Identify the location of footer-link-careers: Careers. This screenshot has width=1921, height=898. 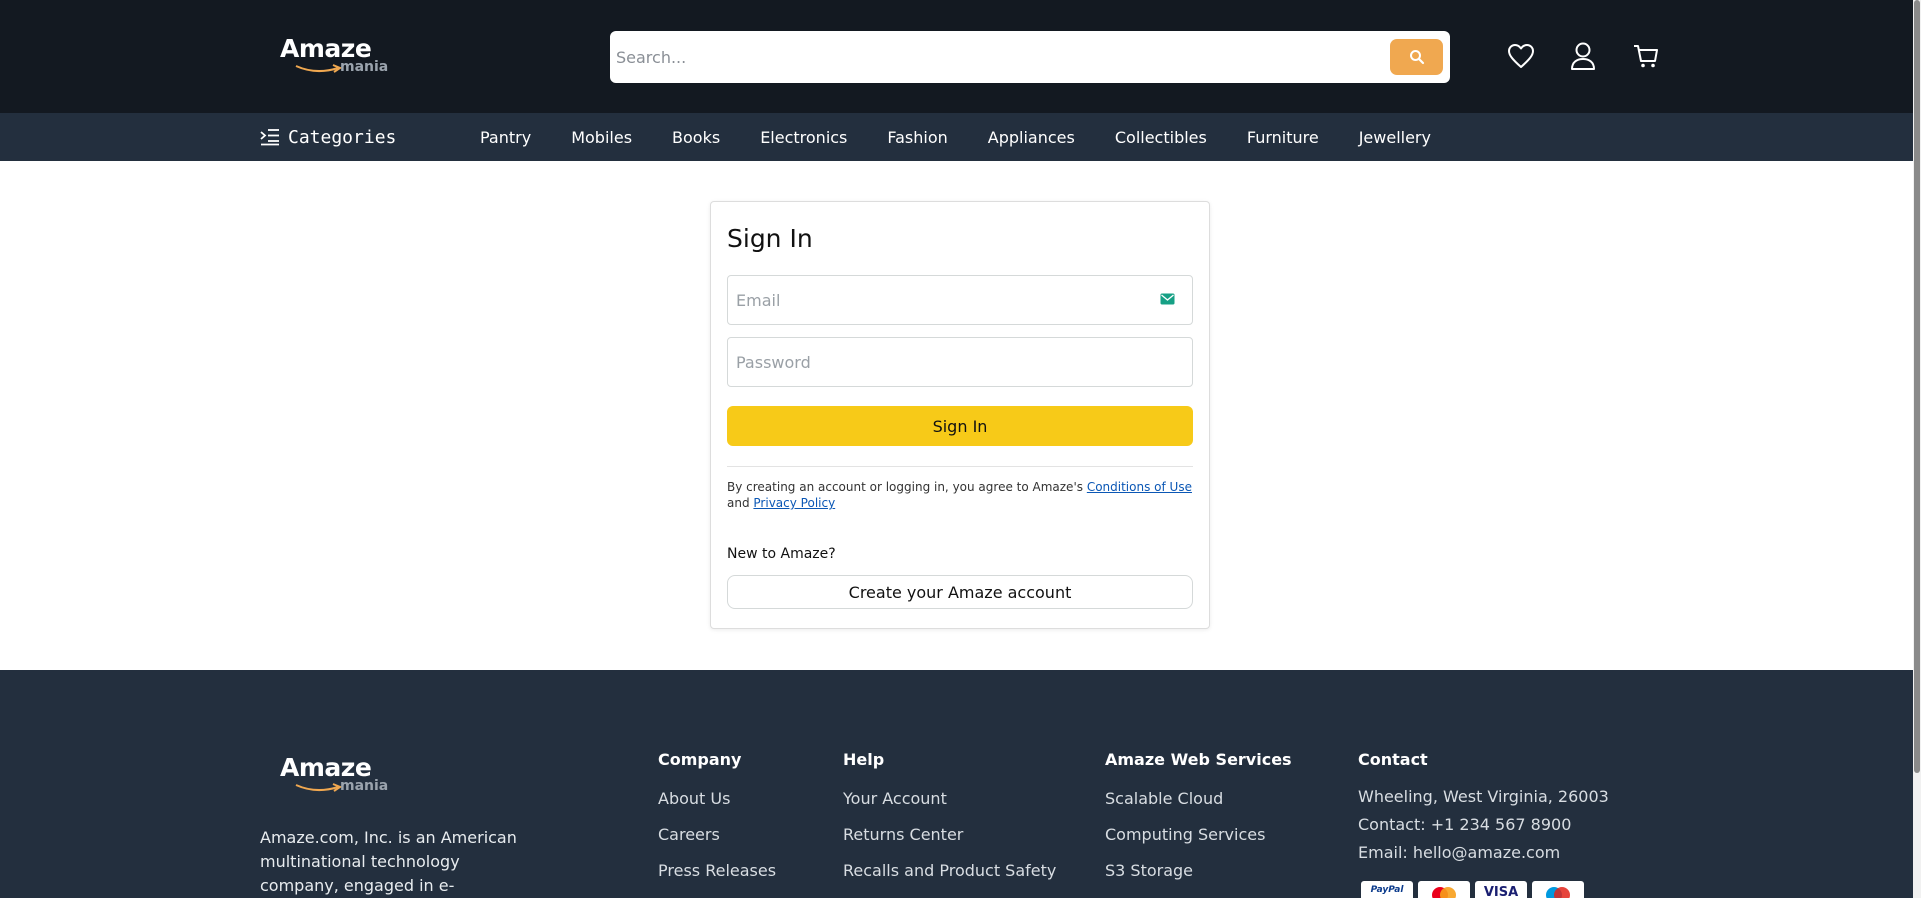
(717, 843).